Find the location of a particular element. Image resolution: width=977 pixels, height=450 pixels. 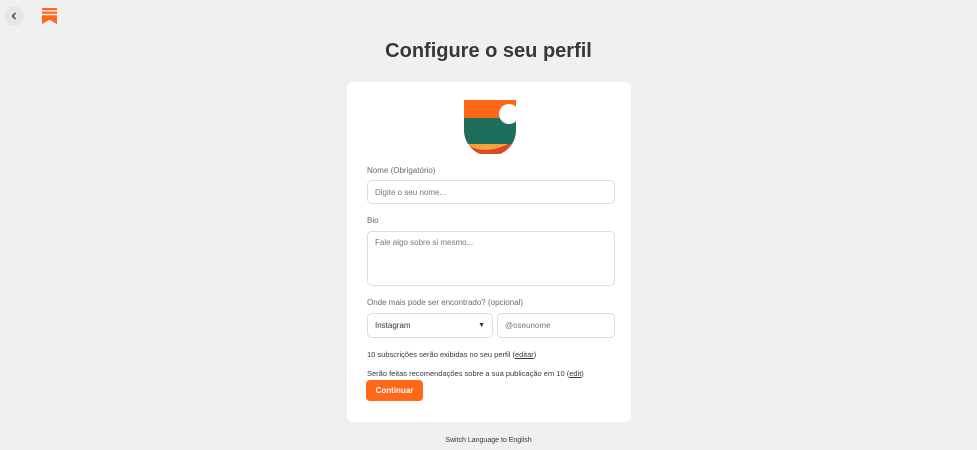

edit-recommendations-link: edit is located at coordinates (575, 373).